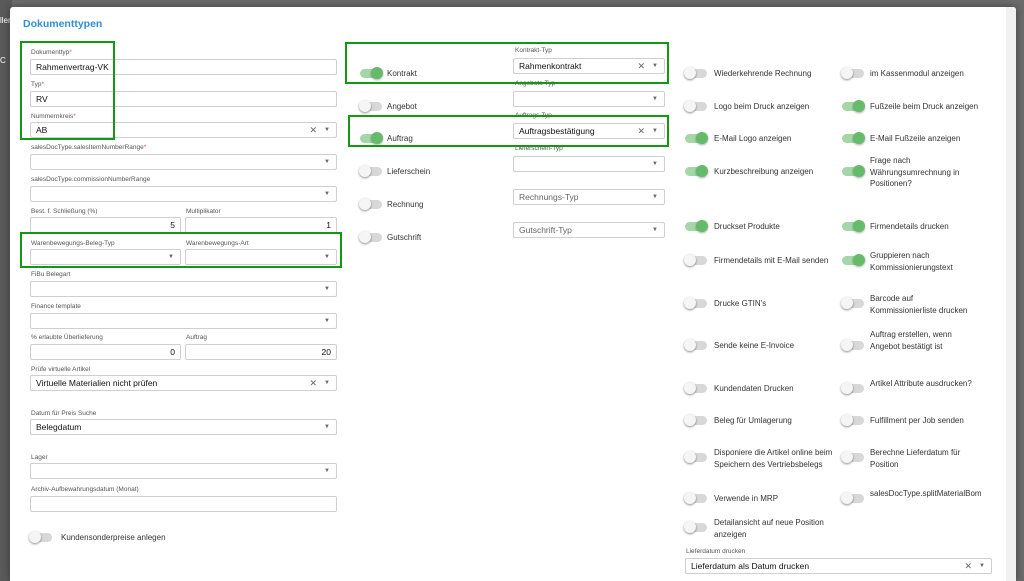 Image resolution: width=1024 pixels, height=581 pixels. What do you see at coordinates (753, 420) in the screenshot?
I see `beleg-für-umlagerung-label: Beleg für Umlagerung` at bounding box center [753, 420].